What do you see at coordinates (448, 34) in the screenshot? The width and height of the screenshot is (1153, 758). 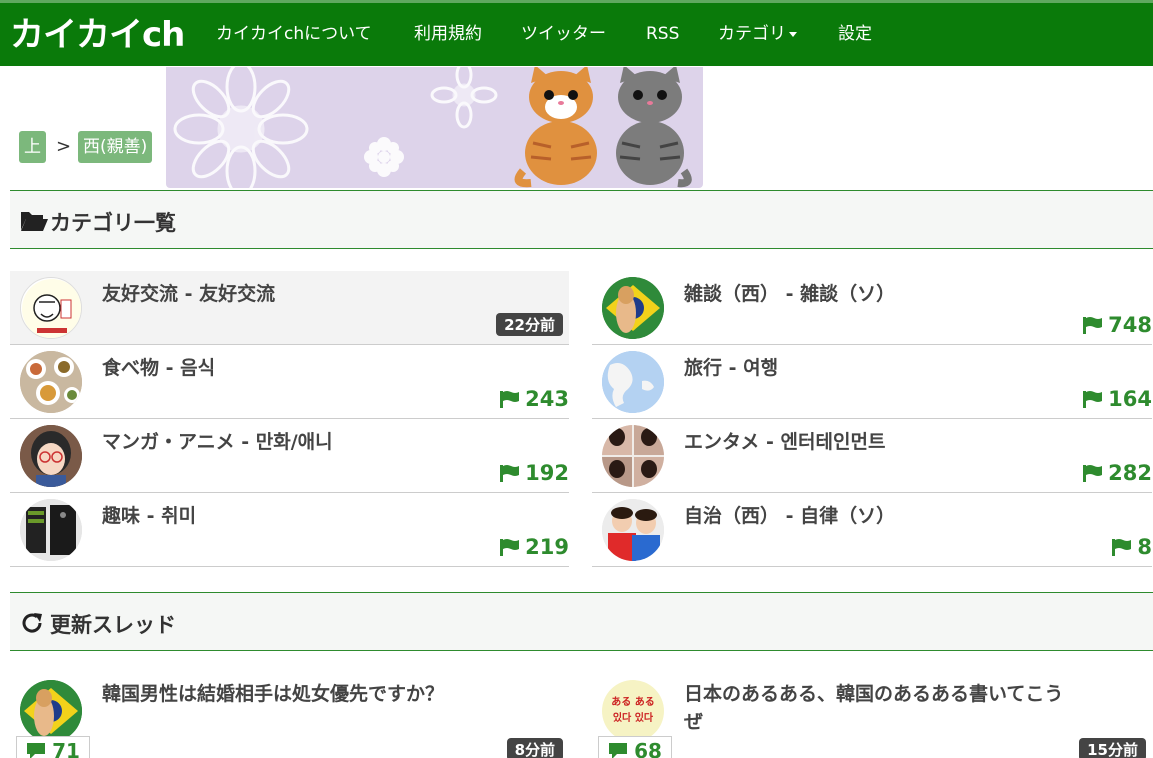 I see `nav-terms: 利用規約` at bounding box center [448, 34].